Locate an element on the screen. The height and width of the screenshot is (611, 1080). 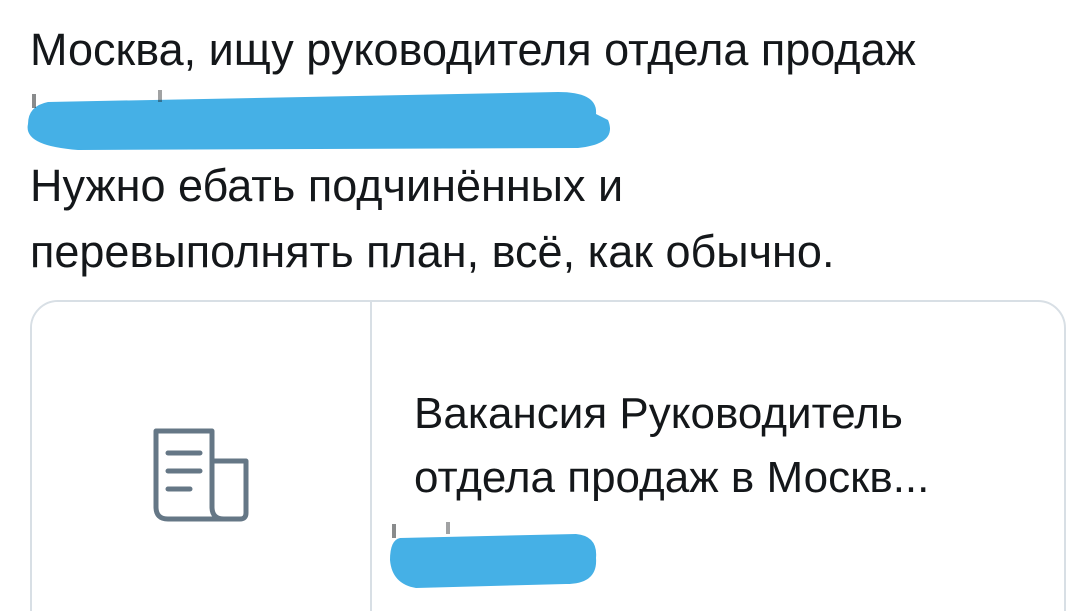
document-icon is located at coordinates (201, 475).